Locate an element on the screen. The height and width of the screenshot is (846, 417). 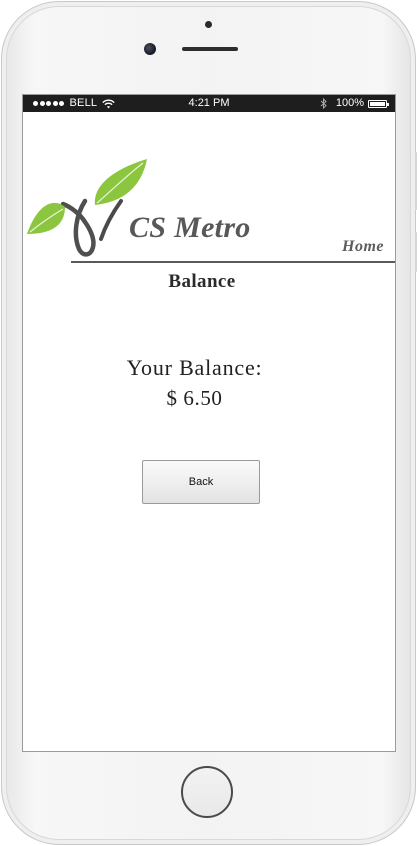
header-divider is located at coordinates (233, 262).